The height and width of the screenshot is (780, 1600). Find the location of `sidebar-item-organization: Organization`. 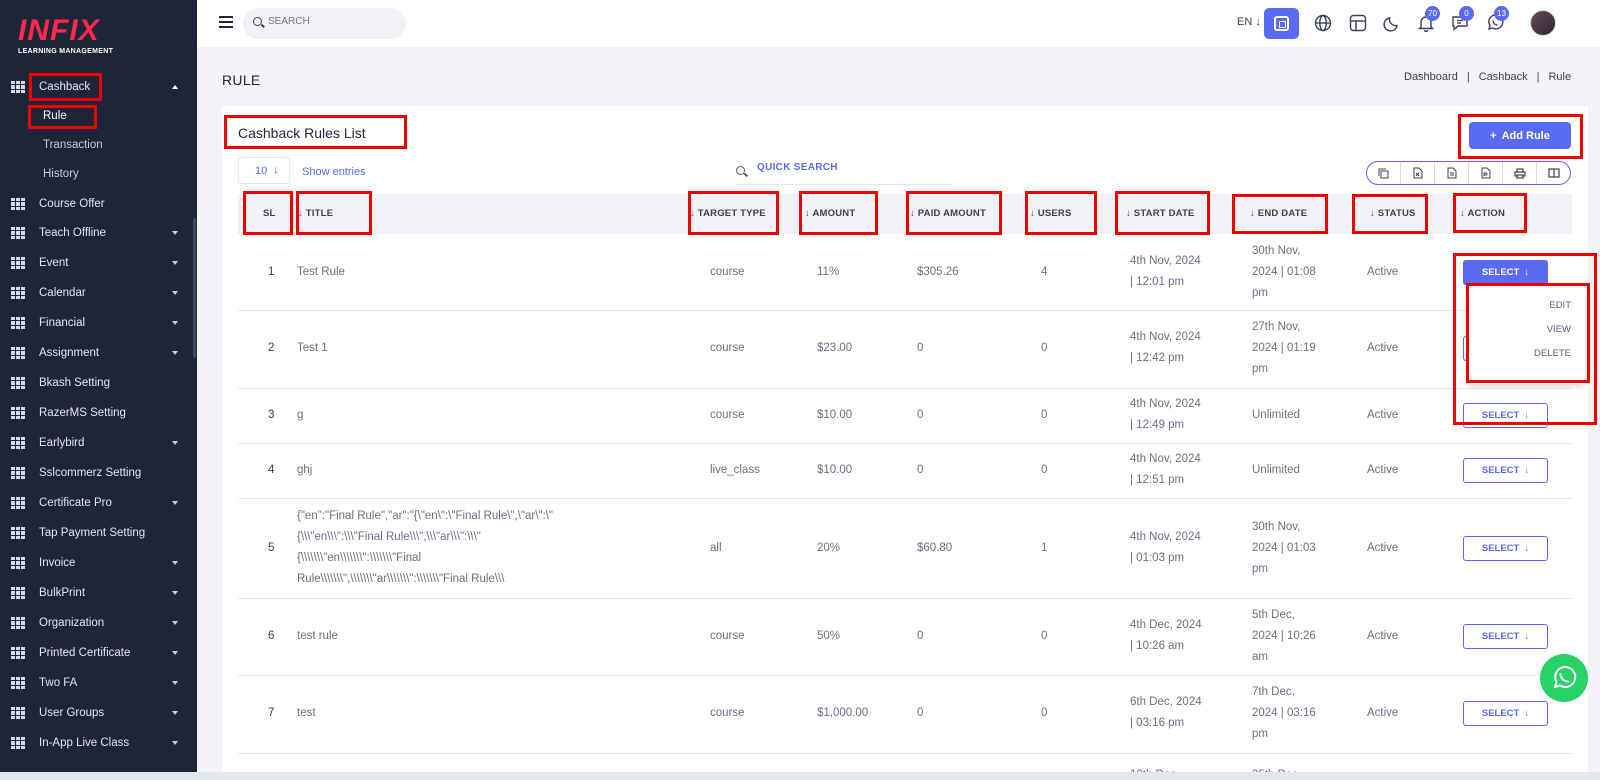

sidebar-item-organization: Organization is located at coordinates (98, 623).